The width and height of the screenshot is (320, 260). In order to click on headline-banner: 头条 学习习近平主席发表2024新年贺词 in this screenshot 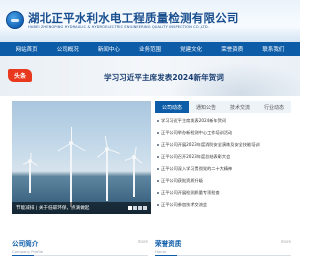, I will do `click(150, 76)`.